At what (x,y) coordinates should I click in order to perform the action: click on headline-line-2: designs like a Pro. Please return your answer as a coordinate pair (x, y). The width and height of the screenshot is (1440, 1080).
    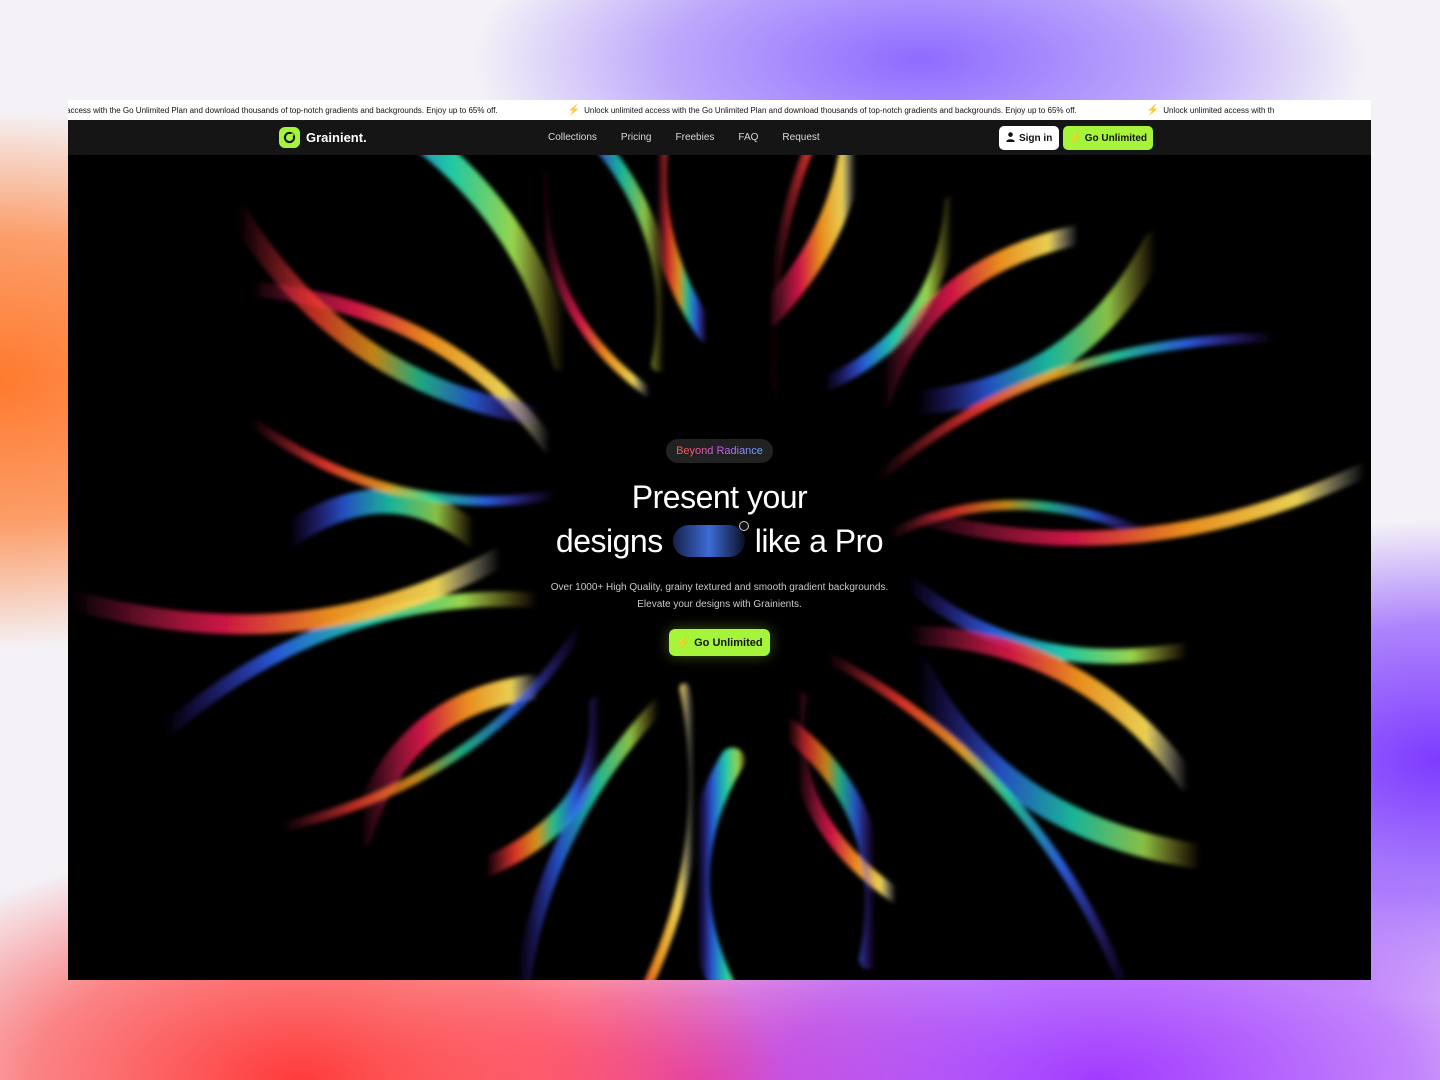
    Looking at the image, I should click on (719, 541).